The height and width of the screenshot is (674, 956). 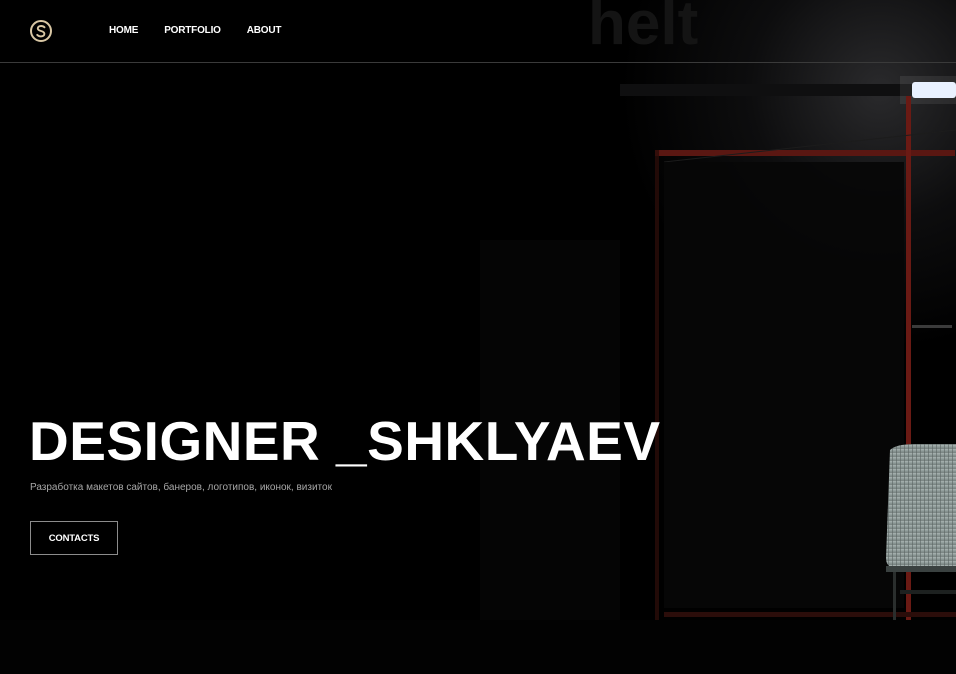 I want to click on main-nav: HOME PORTFOLIO ABOUT, so click(x=195, y=30).